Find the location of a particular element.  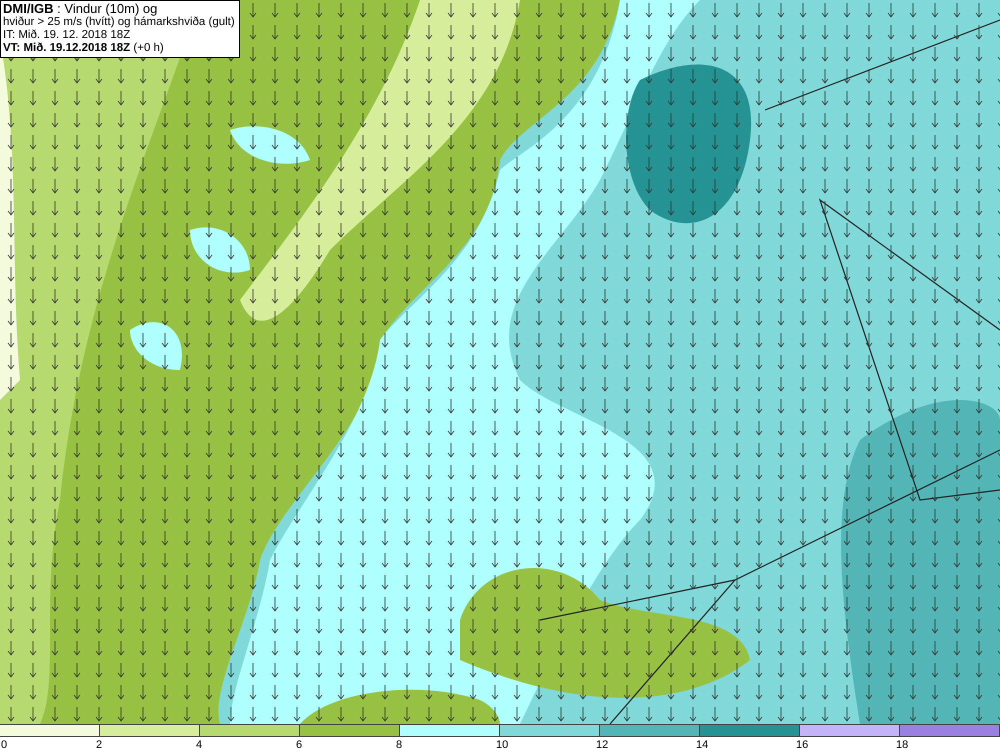

caption-line: VT: Mið. 19.12.2018 18Z (+0 h) is located at coordinates (84, 48).